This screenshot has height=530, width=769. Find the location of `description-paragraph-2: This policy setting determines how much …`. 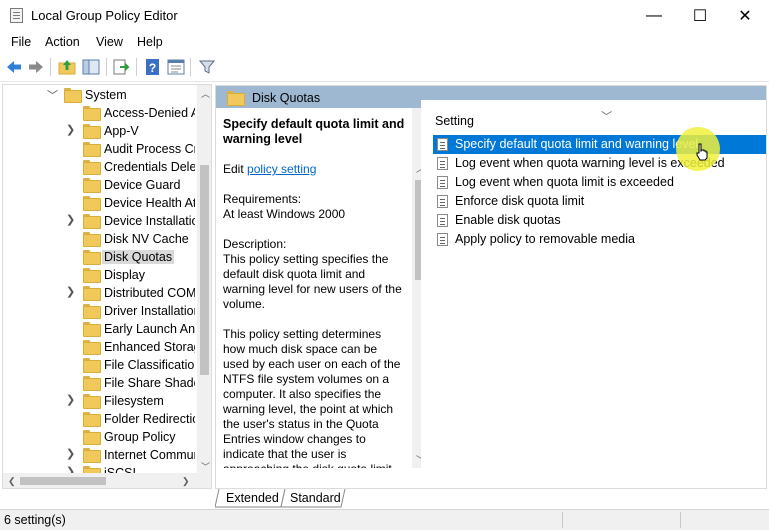

description-paragraph-2: This policy setting determines how much … is located at coordinates (312, 397).